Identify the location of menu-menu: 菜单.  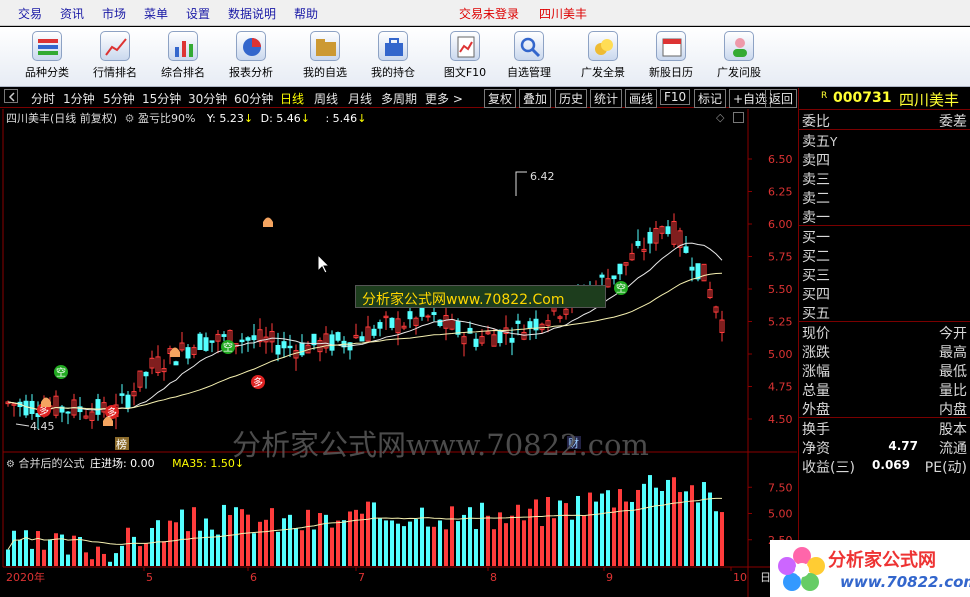
(156, 13).